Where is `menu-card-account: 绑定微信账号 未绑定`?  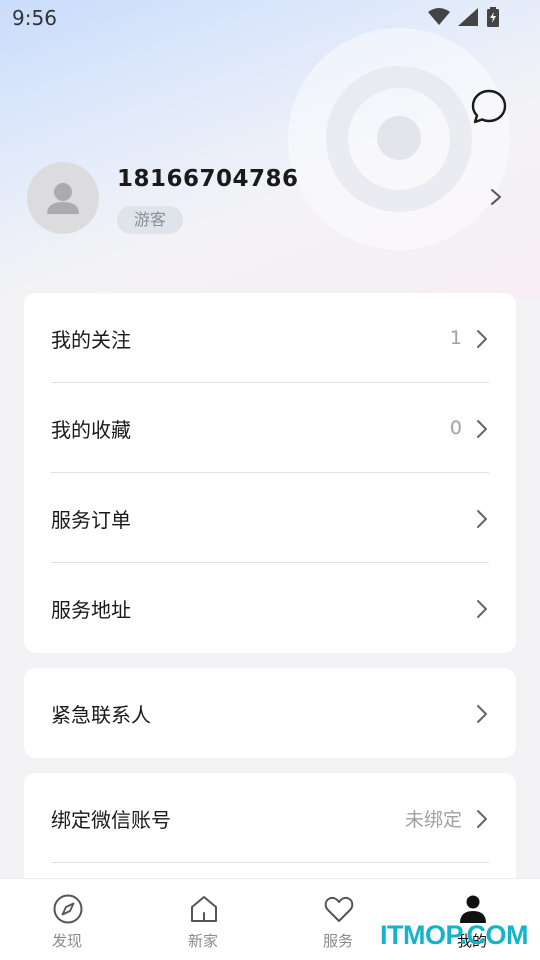
menu-card-account: 绑定微信账号 未绑定 is located at coordinates (270, 833).